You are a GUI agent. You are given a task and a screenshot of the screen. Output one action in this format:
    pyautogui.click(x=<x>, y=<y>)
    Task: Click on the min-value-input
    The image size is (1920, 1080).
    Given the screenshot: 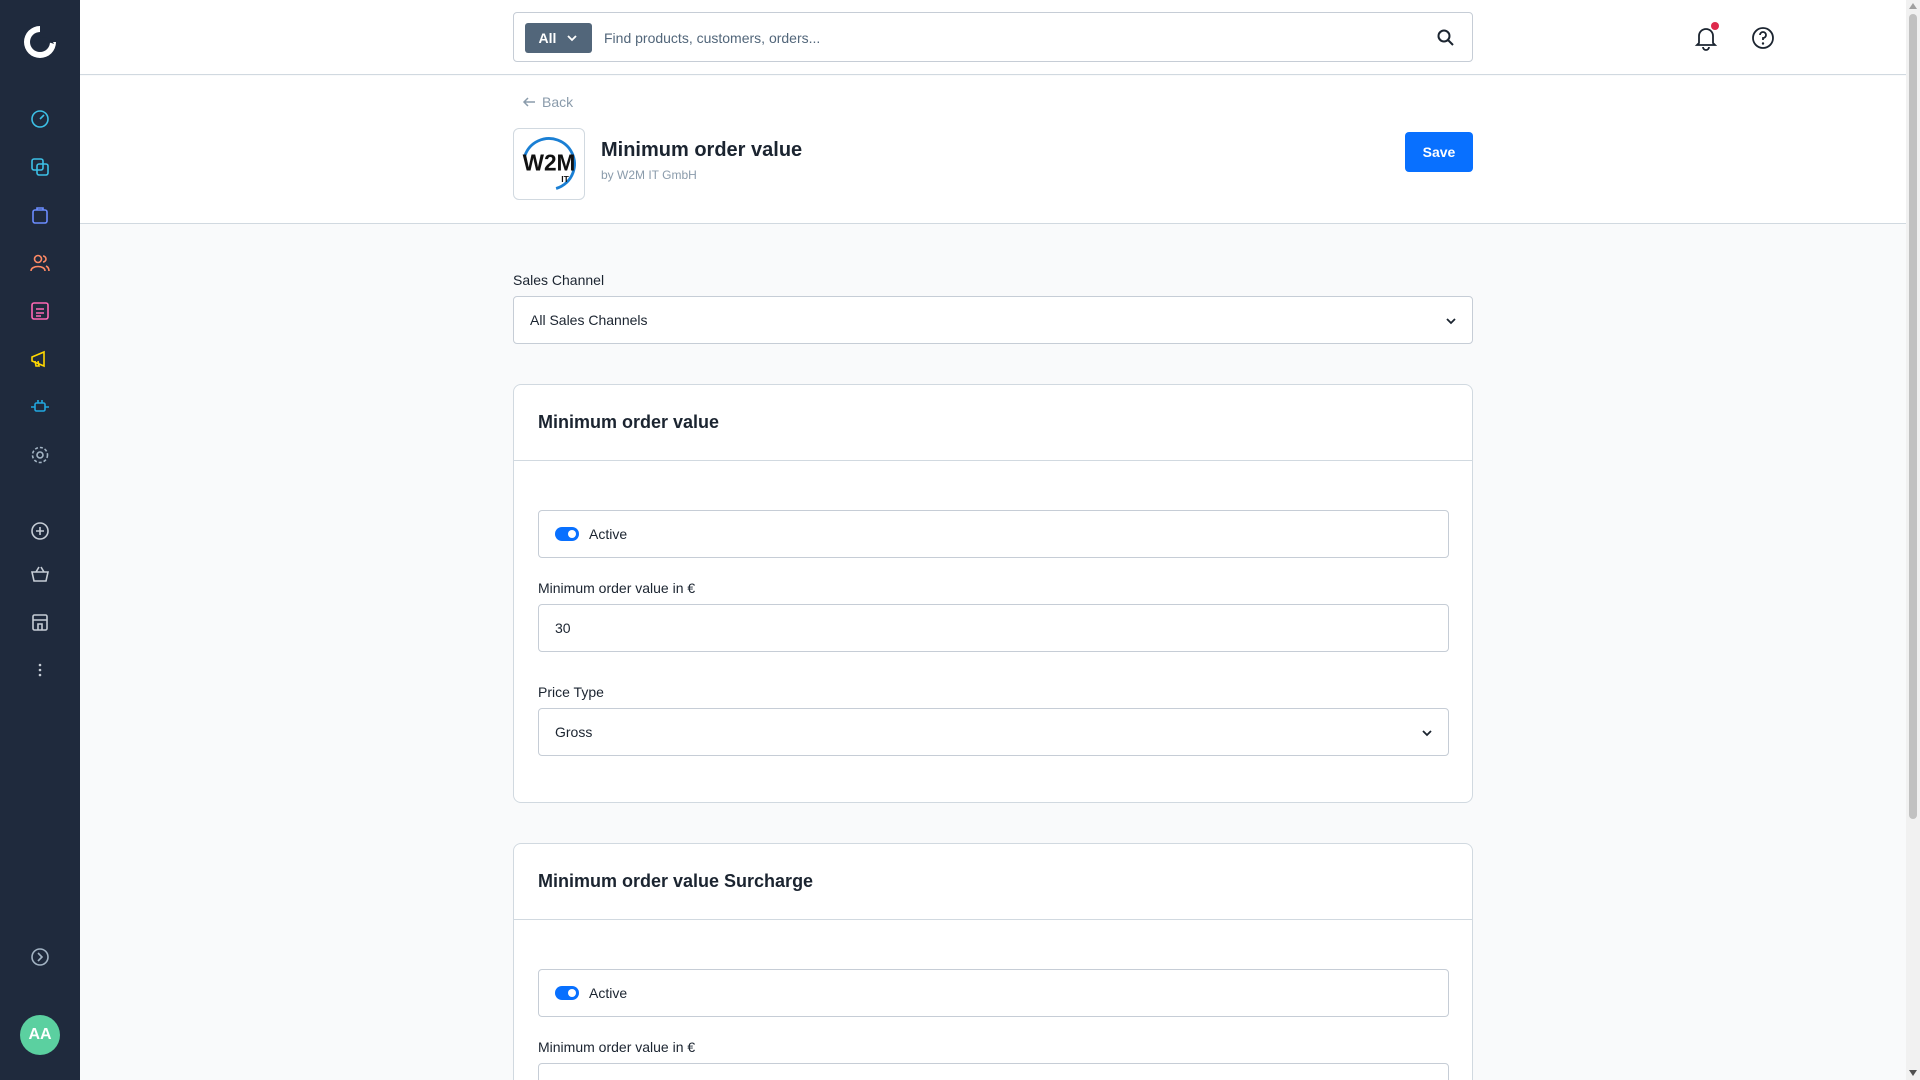 What is the action you would take?
    pyautogui.click(x=993, y=1071)
    